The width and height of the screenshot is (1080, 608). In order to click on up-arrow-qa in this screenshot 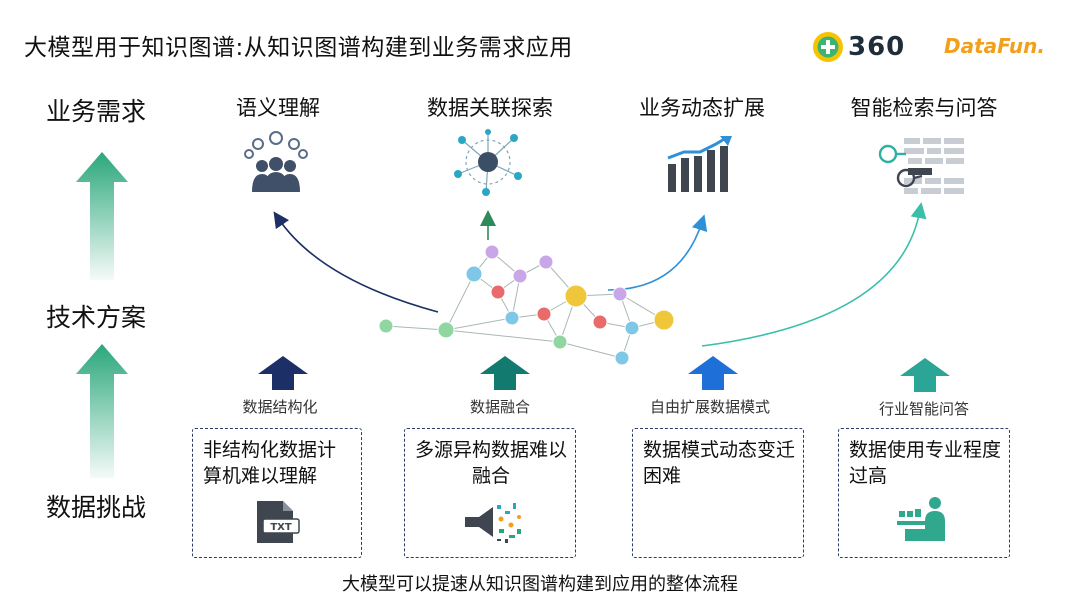, I will do `click(925, 375)`.